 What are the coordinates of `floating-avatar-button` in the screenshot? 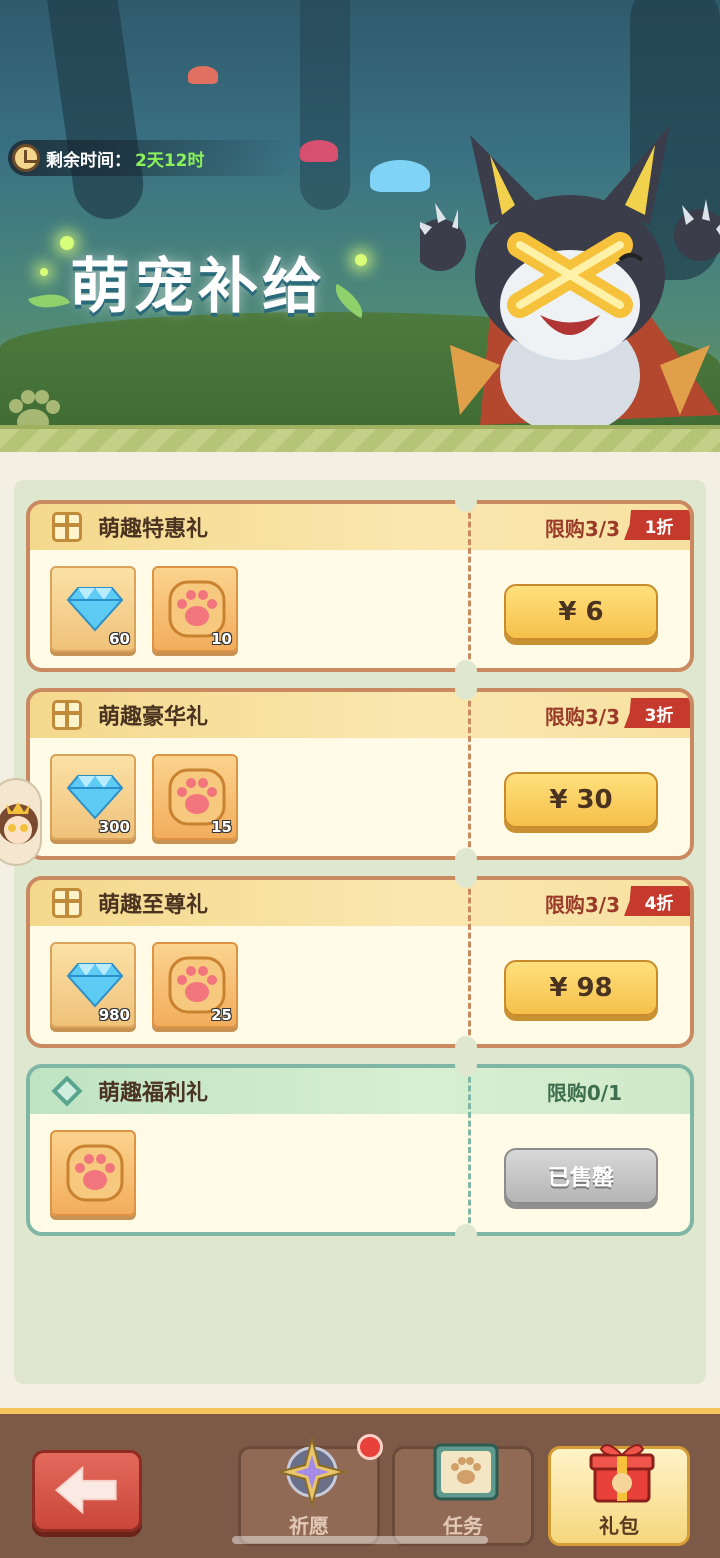 It's located at (21, 822).